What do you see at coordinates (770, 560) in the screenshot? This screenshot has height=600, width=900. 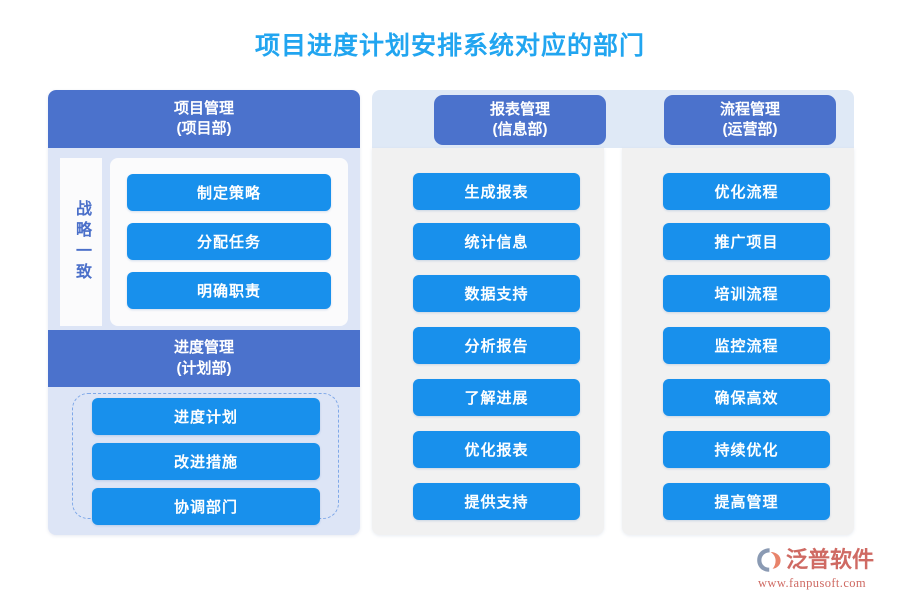 I see `fanpu-swoosh-icon` at bounding box center [770, 560].